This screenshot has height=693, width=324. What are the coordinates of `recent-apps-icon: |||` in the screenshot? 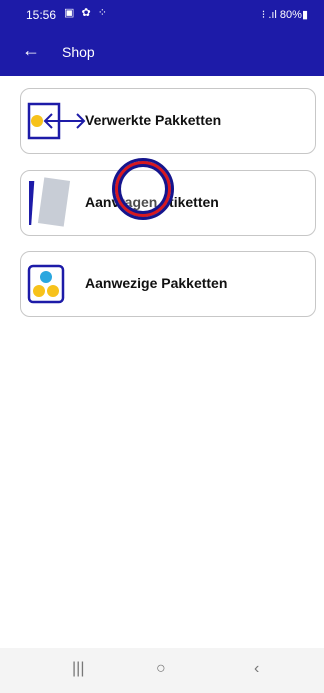 It's located at (78, 669).